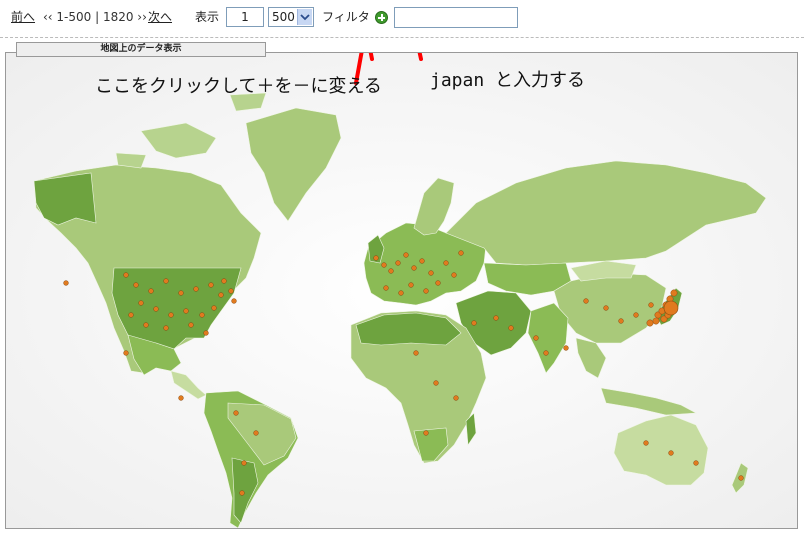 This screenshot has height=539, width=804. I want to click on prev-link: 前へ, so click(23, 17).